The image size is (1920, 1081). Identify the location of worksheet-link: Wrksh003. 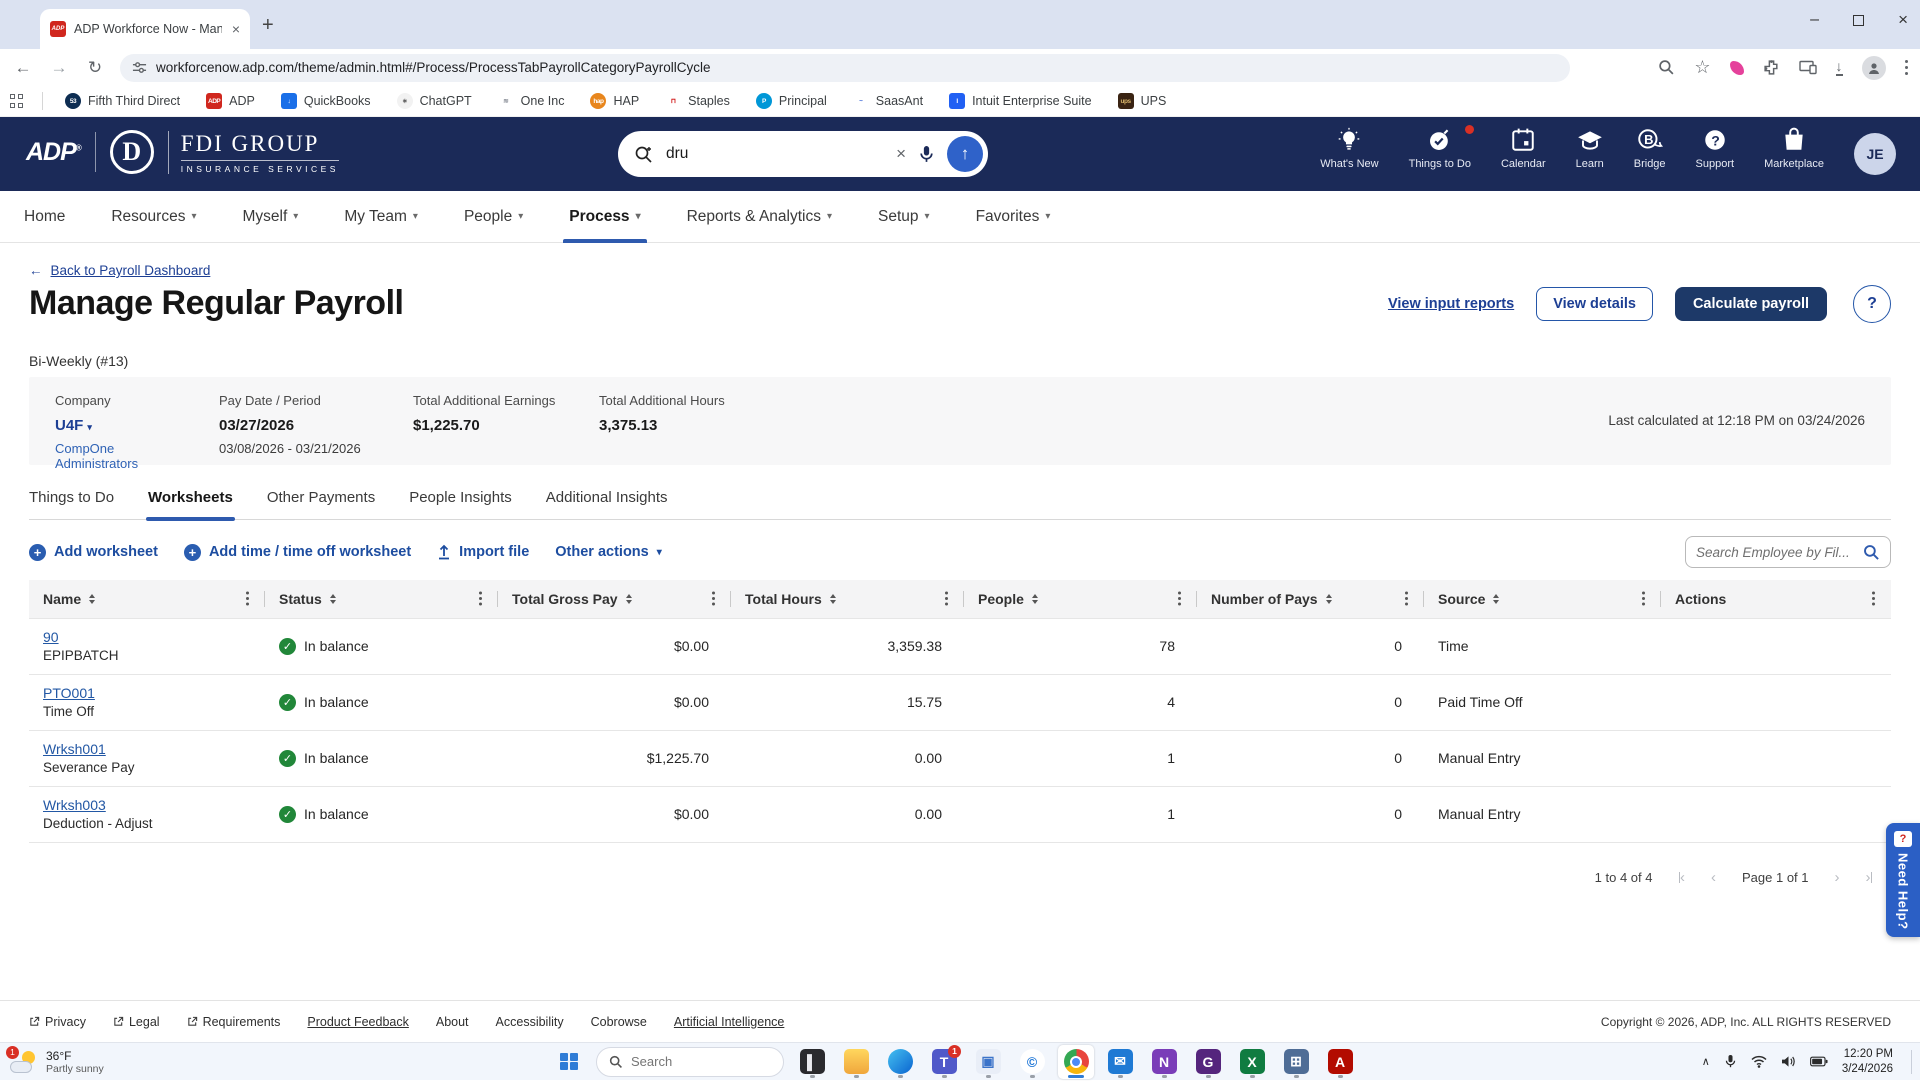
(74, 805).